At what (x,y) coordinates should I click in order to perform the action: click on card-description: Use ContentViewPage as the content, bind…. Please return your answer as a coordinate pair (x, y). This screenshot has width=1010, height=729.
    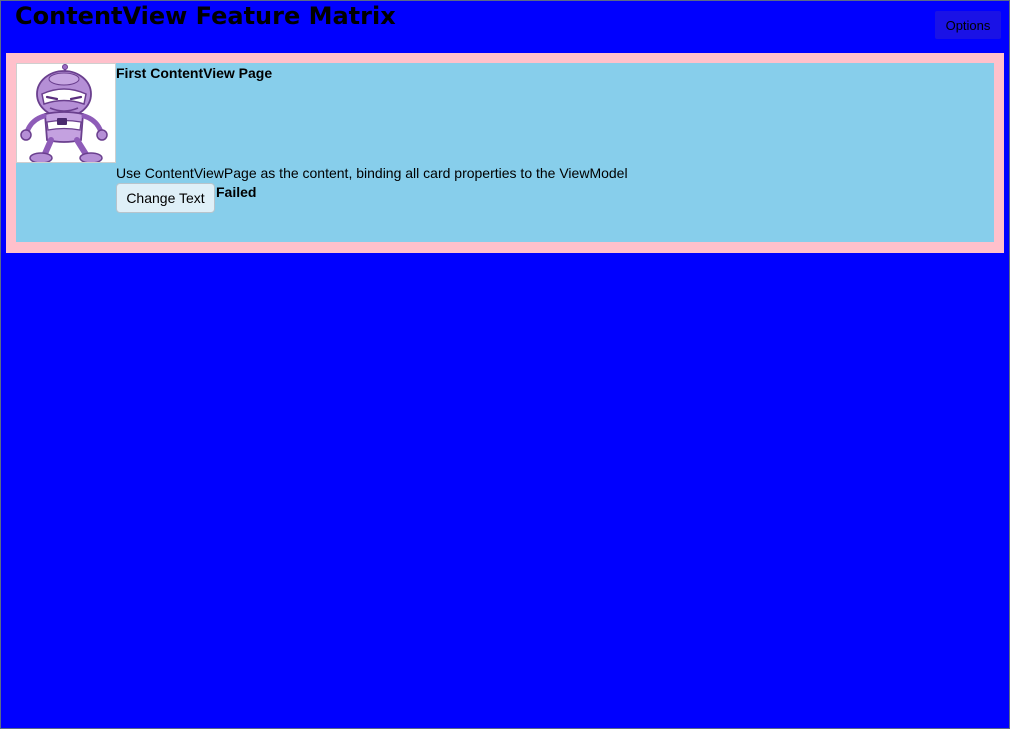
    Looking at the image, I should click on (372, 173).